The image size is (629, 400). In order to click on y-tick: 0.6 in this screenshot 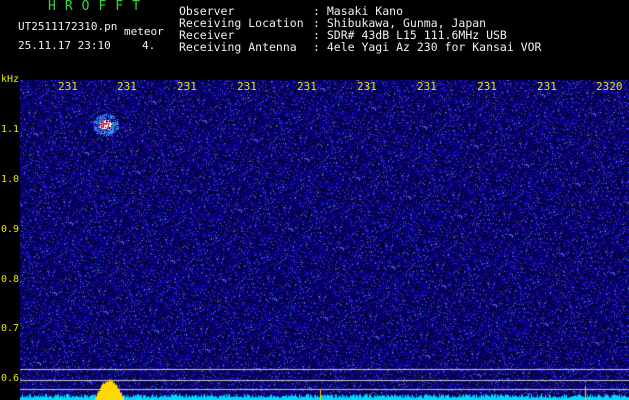, I will do `click(10, 378)`.